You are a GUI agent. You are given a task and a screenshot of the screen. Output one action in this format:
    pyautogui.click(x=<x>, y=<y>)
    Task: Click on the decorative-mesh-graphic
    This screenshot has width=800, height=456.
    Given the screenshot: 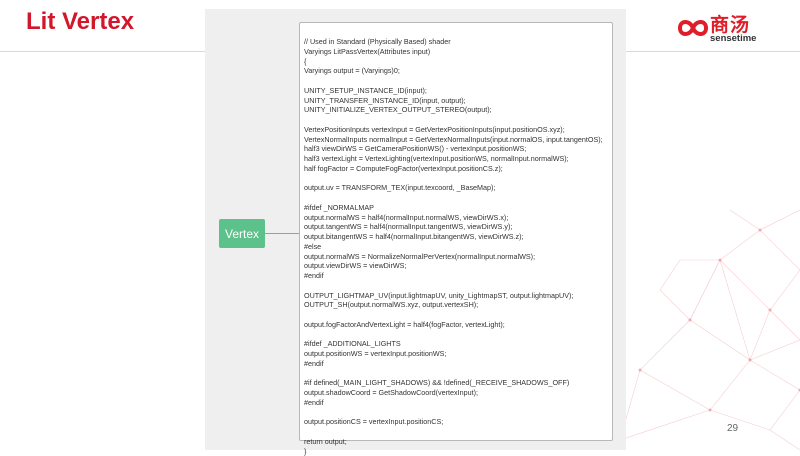 What is the action you would take?
    pyautogui.click(x=700, y=325)
    